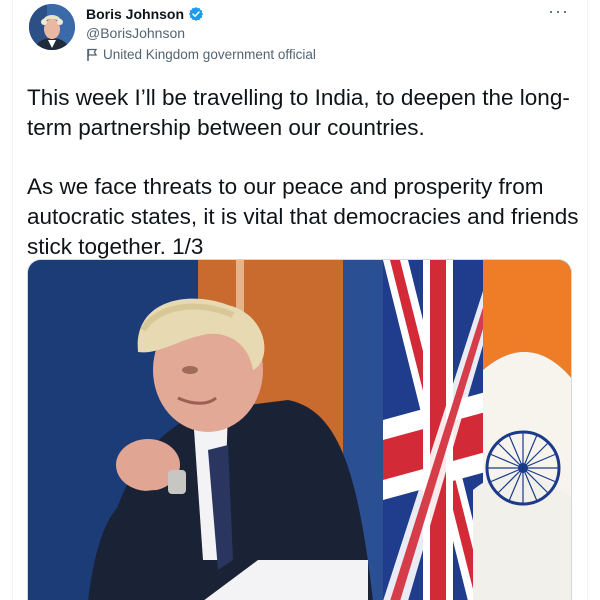 Image resolution: width=600 pixels, height=600 pixels. I want to click on affiliation-text: United Kingdom government official, so click(209, 54).